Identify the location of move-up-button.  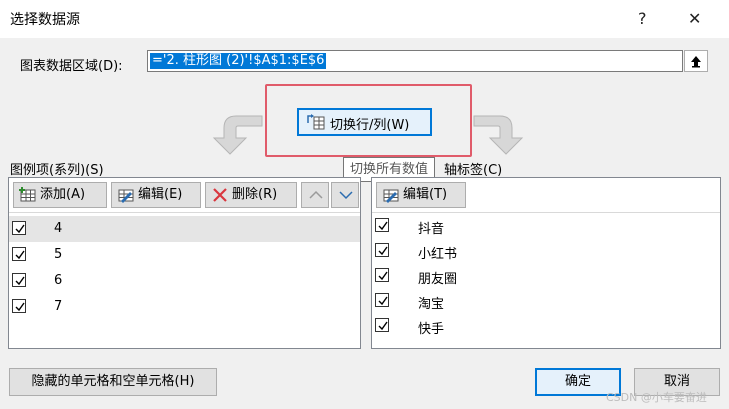
(315, 195).